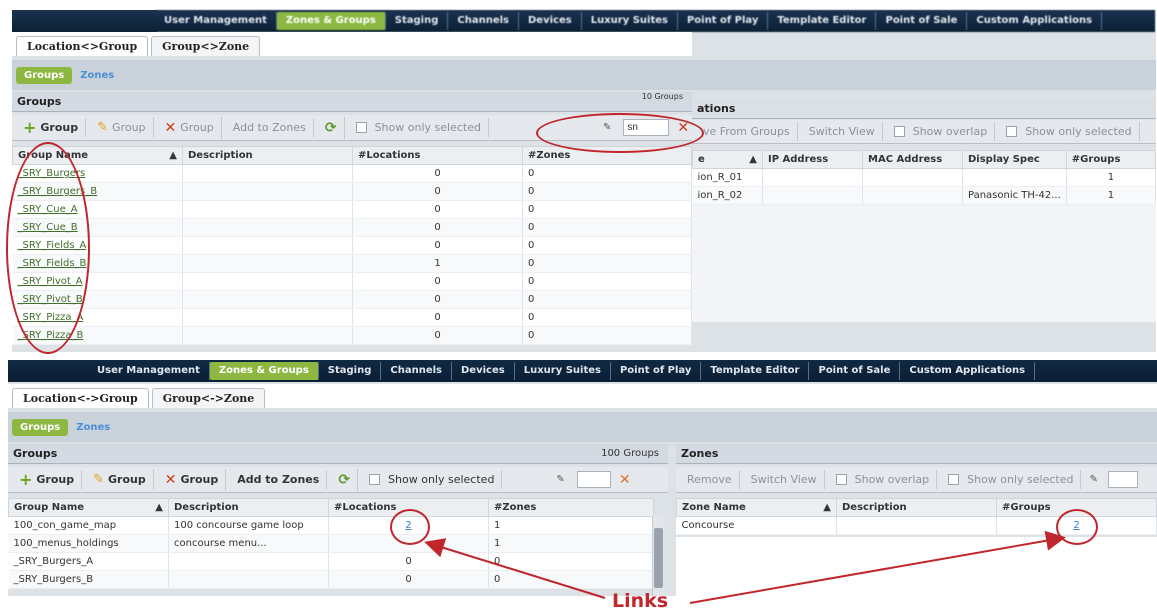  I want to click on top-loc-col-groups: #Groups, so click(1111, 159).